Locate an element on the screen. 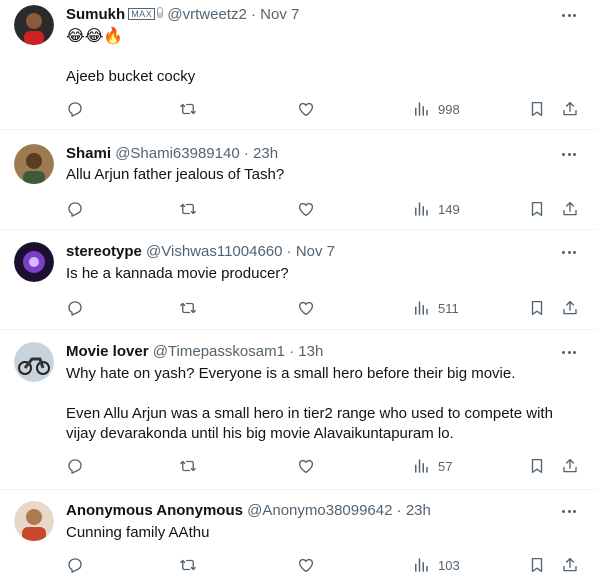  pill-emoji-icon is located at coordinates (160, 12).